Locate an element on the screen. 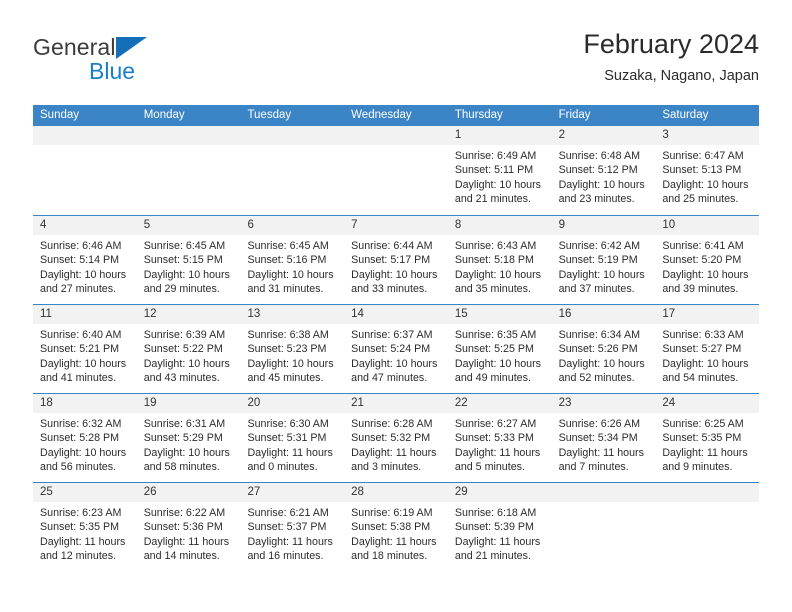 The image size is (792, 612). day-number-band: 23 is located at coordinates (603, 403).